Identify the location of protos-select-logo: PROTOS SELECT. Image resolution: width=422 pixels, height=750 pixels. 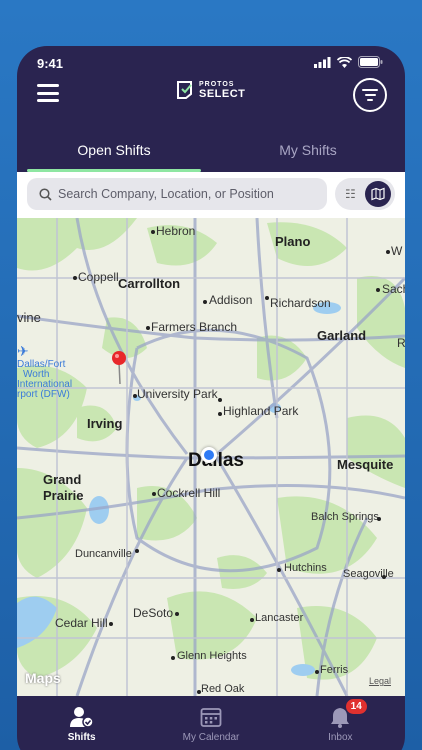
(211, 90).